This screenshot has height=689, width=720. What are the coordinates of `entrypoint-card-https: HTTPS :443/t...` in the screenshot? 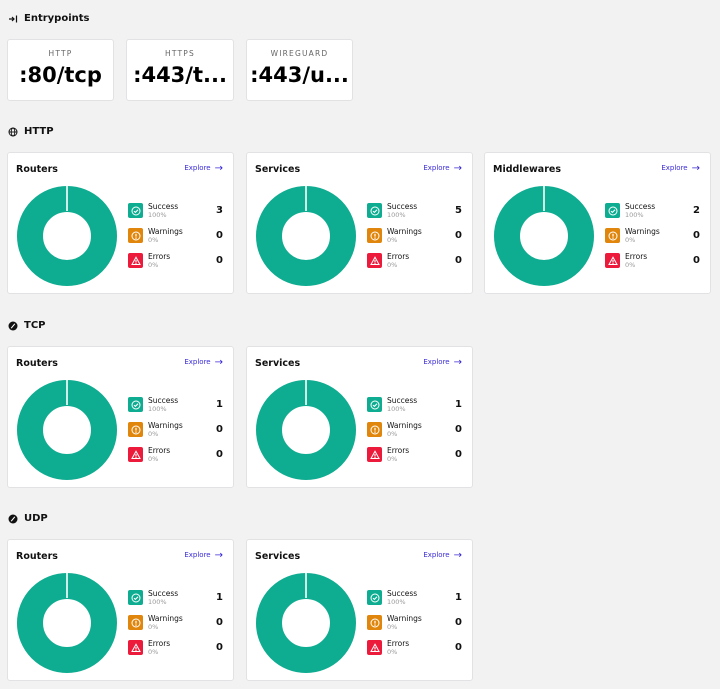 It's located at (180, 70).